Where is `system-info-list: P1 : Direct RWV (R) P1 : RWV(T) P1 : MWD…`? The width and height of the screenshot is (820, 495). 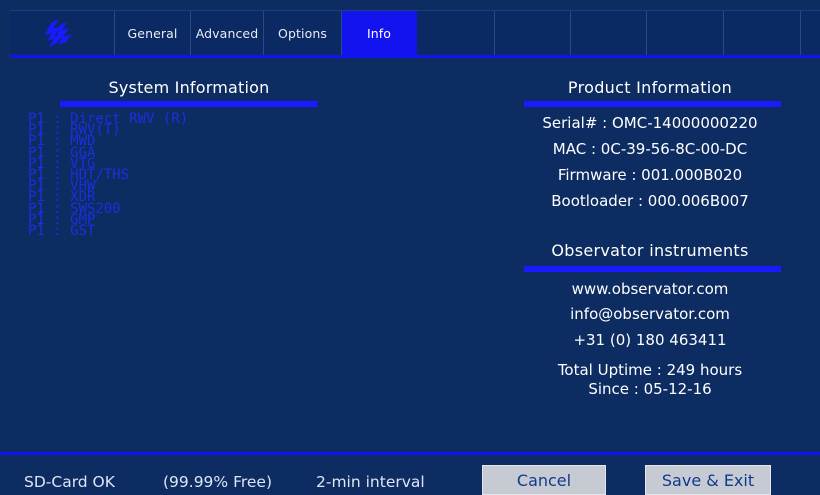 system-info-list: P1 : Direct RWV (R) P1 : RWV(T) P1 : MWD… is located at coordinates (108, 175).